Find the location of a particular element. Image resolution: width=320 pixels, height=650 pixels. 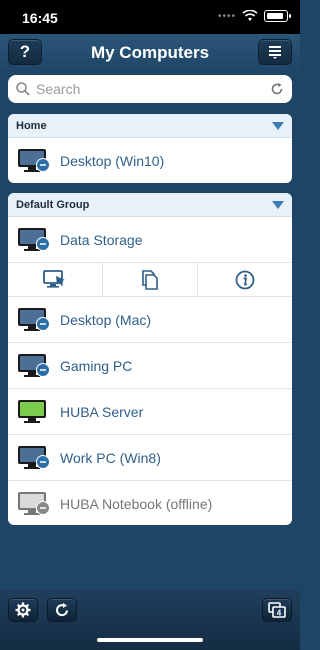

group-name: Default Group is located at coordinates (53, 204).